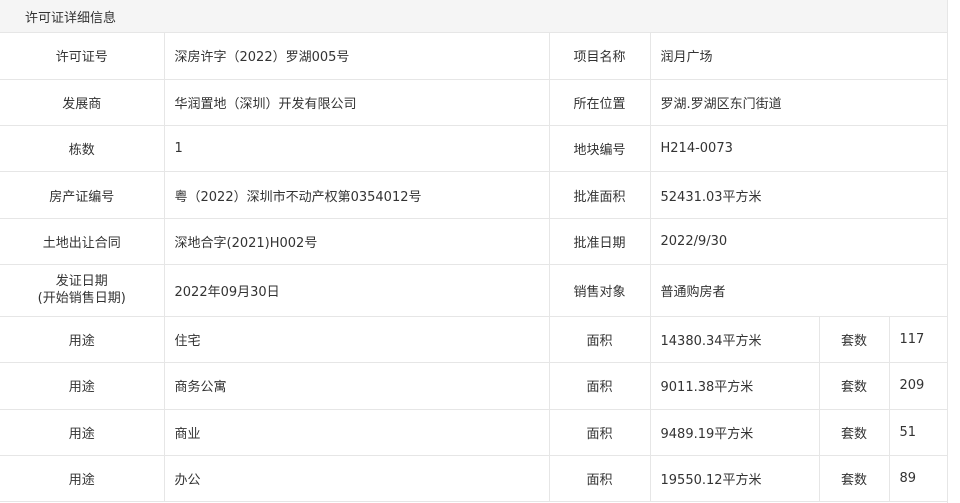 The image size is (960, 503). Describe the element at coordinates (799, 149) in the screenshot. I see `plot-number-value: H214-0073` at that location.